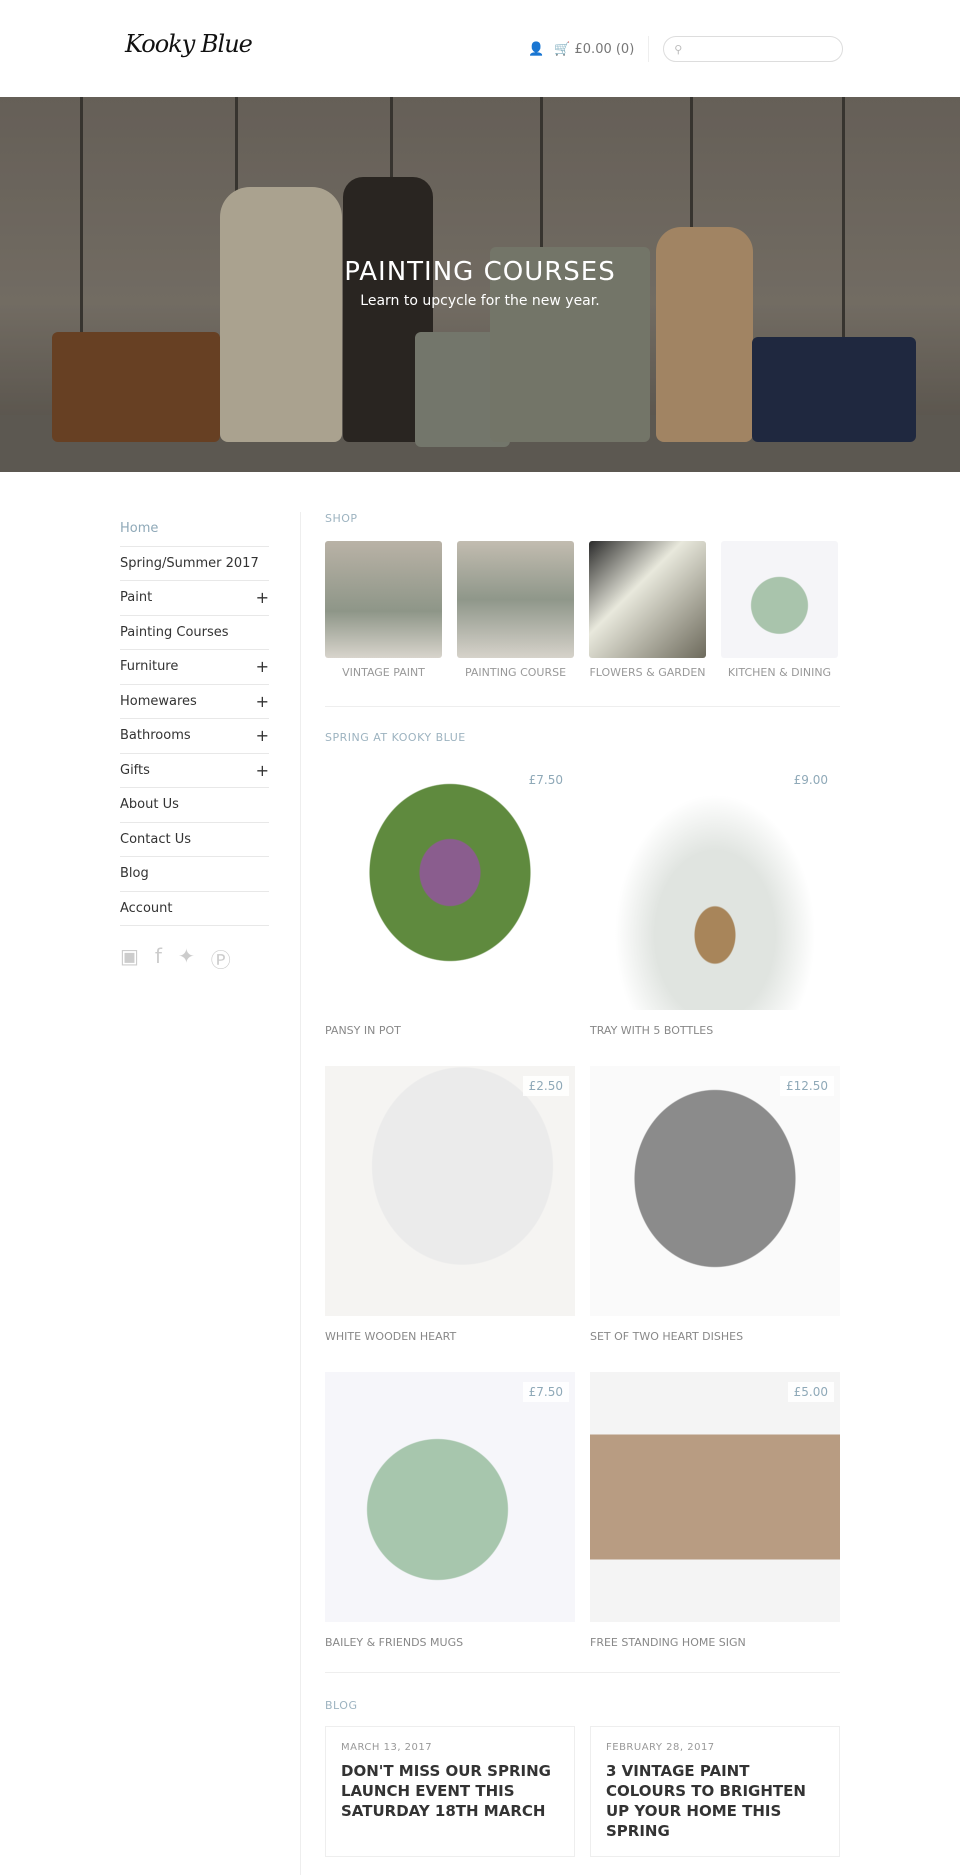  Describe the element at coordinates (136, 598) in the screenshot. I see `sidebar-item-label: Paint` at that location.